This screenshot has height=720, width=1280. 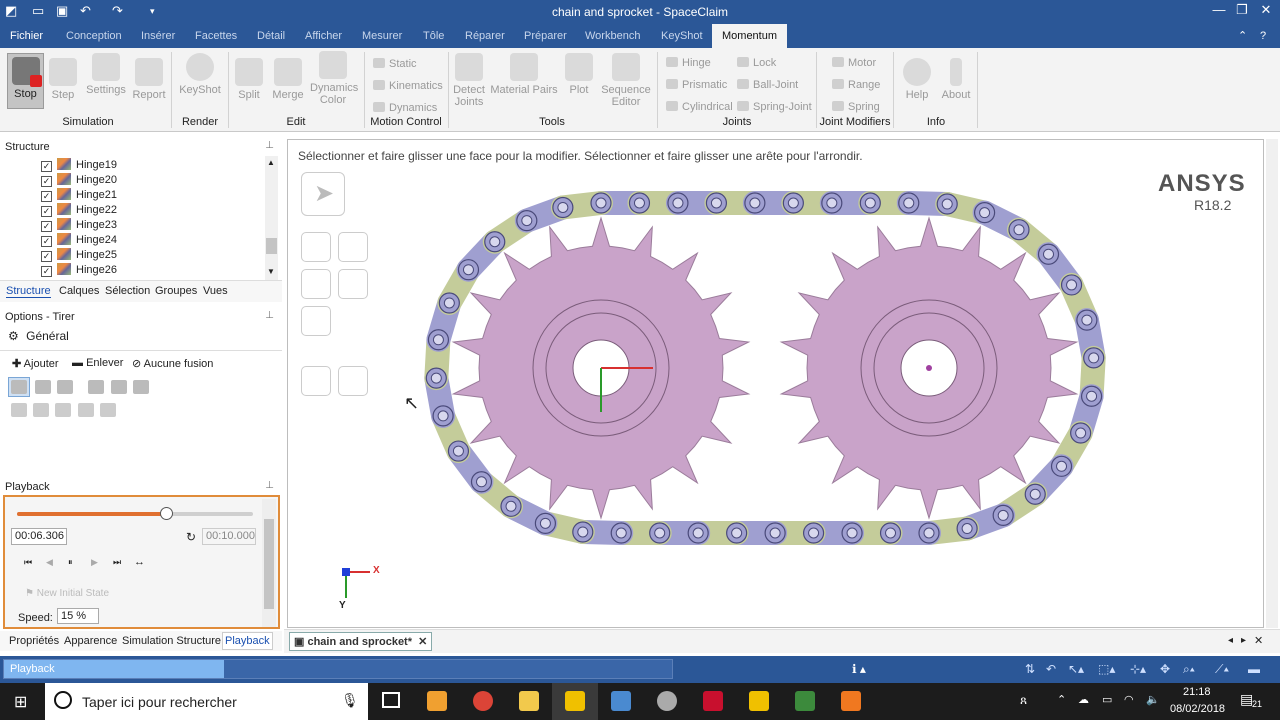 I want to click on tab-inserer: Insérer, so click(x=158, y=36).